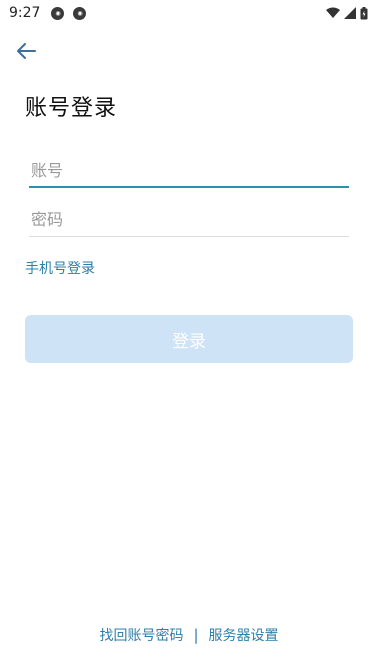  I want to click on recover-account-link: 找回账号密码, so click(141, 635).